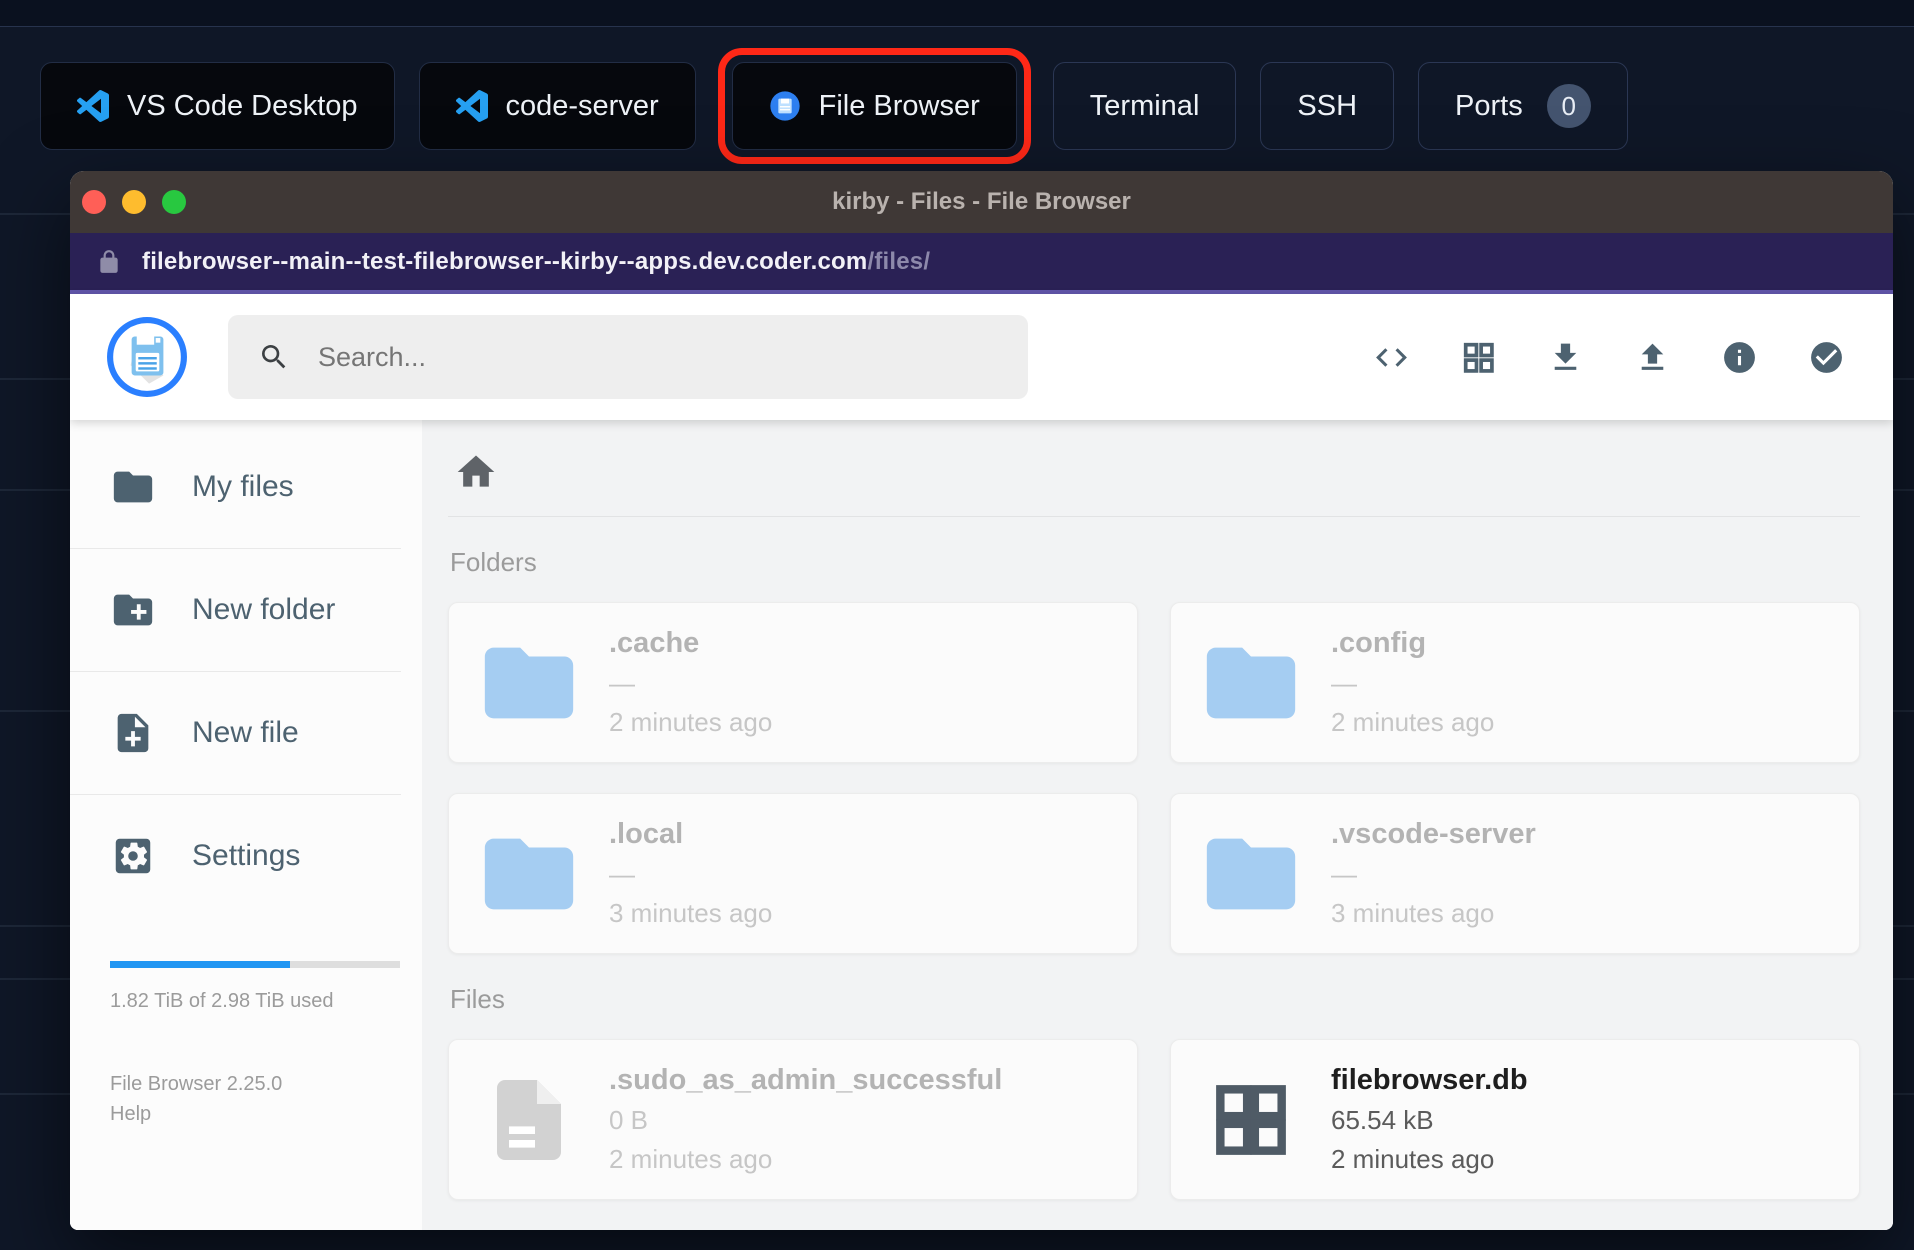  What do you see at coordinates (957, 13) in the screenshot?
I see `top-strip` at bounding box center [957, 13].